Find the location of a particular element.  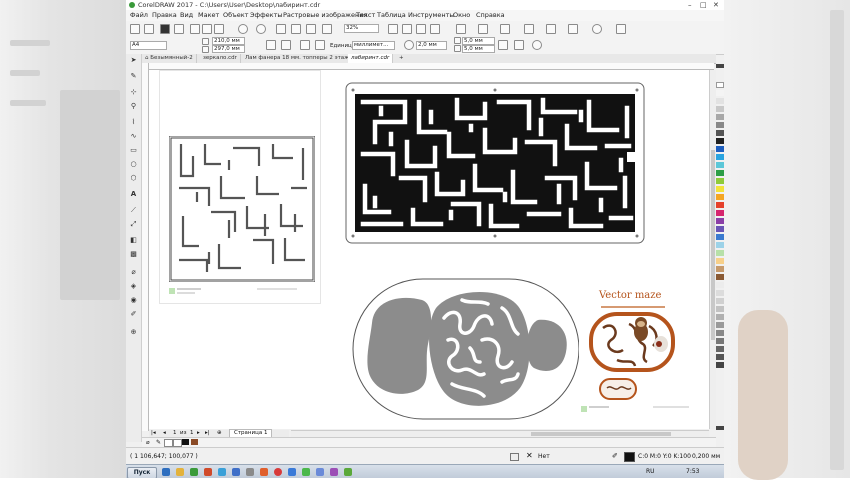

outline-pen-status-icon: ✐ is located at coordinates (615, 456).